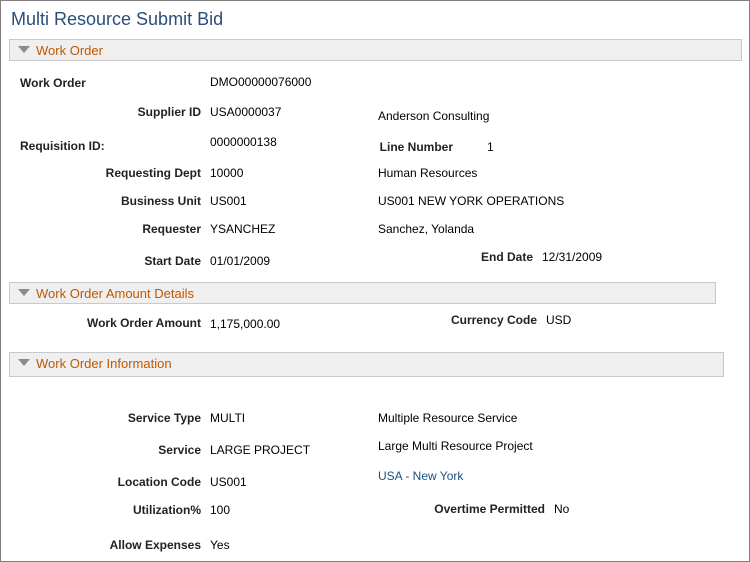 This screenshot has height=562, width=750. What do you see at coordinates (179, 450) in the screenshot?
I see `service-label: Service` at bounding box center [179, 450].